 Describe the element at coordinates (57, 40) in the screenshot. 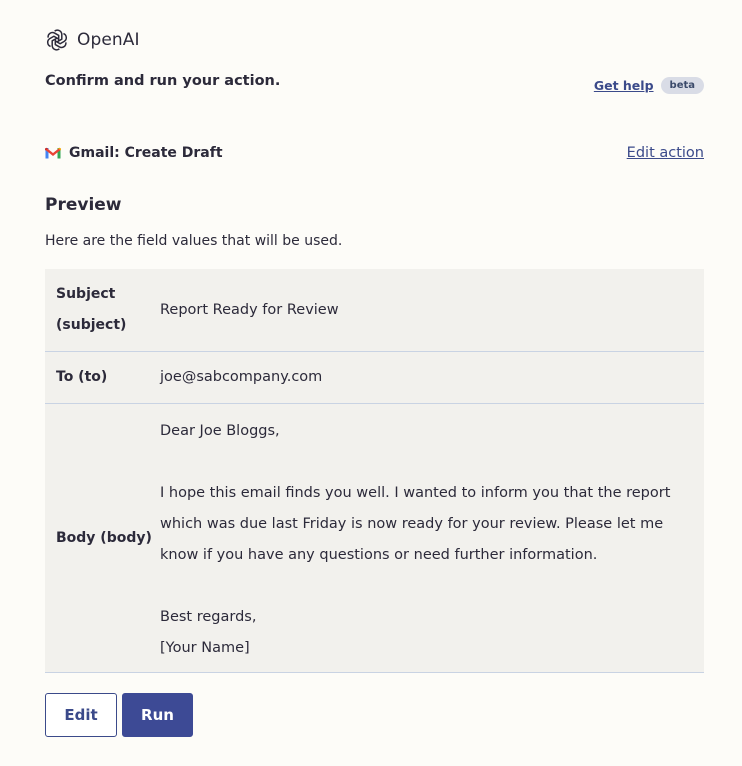

I see `openai-logo-icon` at that location.